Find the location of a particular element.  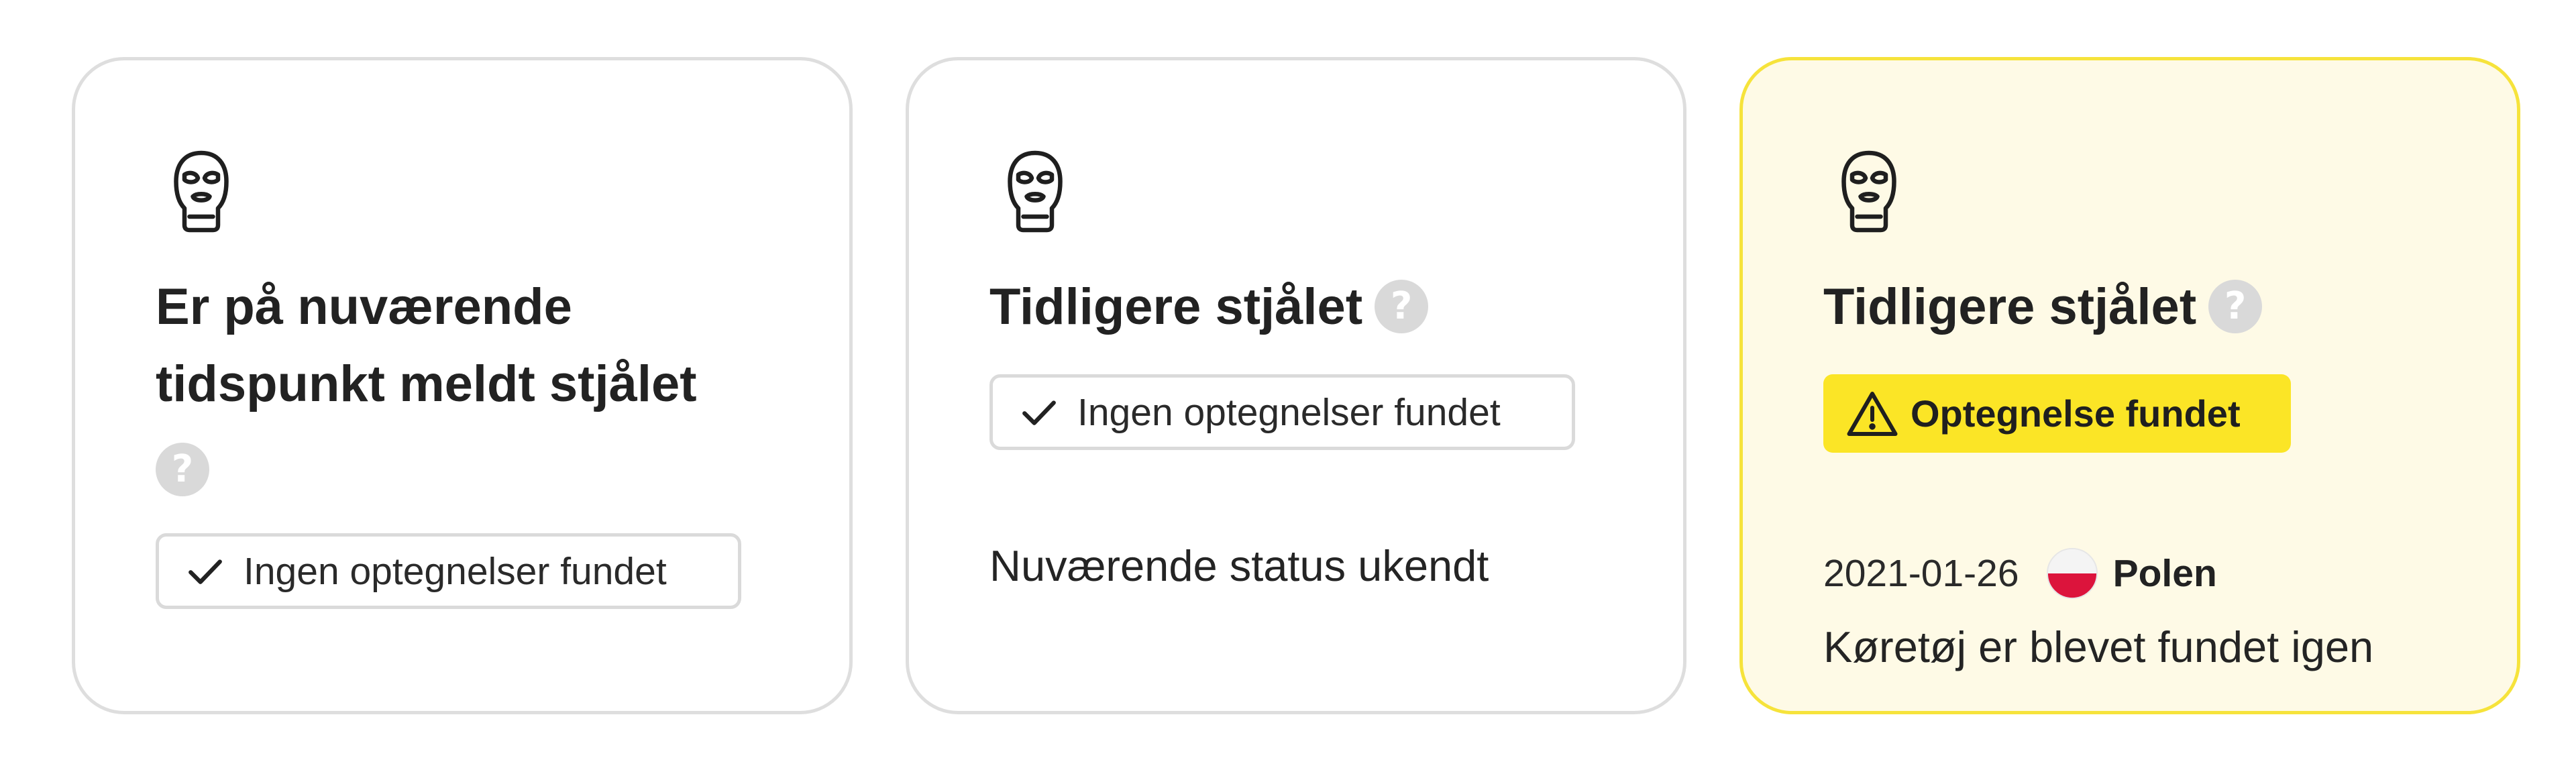

status-description: Køretøj er blevet fundet igen is located at coordinates (2098, 647).